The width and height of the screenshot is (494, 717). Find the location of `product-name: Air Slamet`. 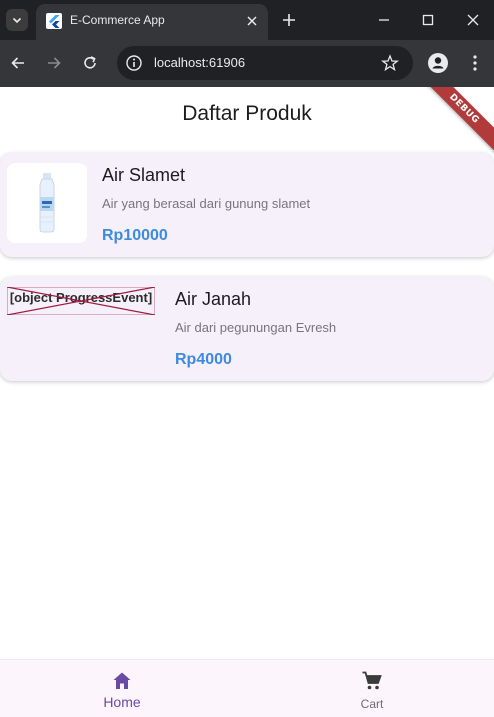

product-name: Air Slamet is located at coordinates (144, 175).